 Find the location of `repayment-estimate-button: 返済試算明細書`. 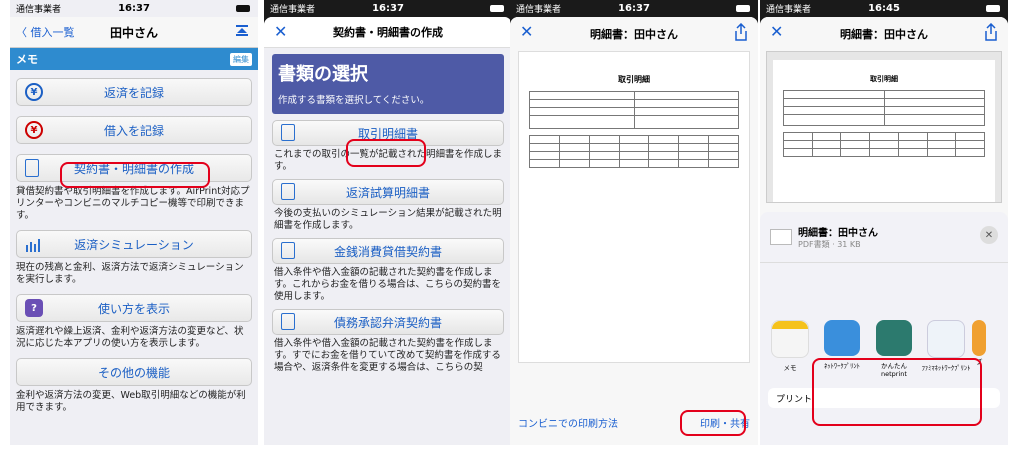

repayment-estimate-button: 返済試算明細書 is located at coordinates (388, 192).